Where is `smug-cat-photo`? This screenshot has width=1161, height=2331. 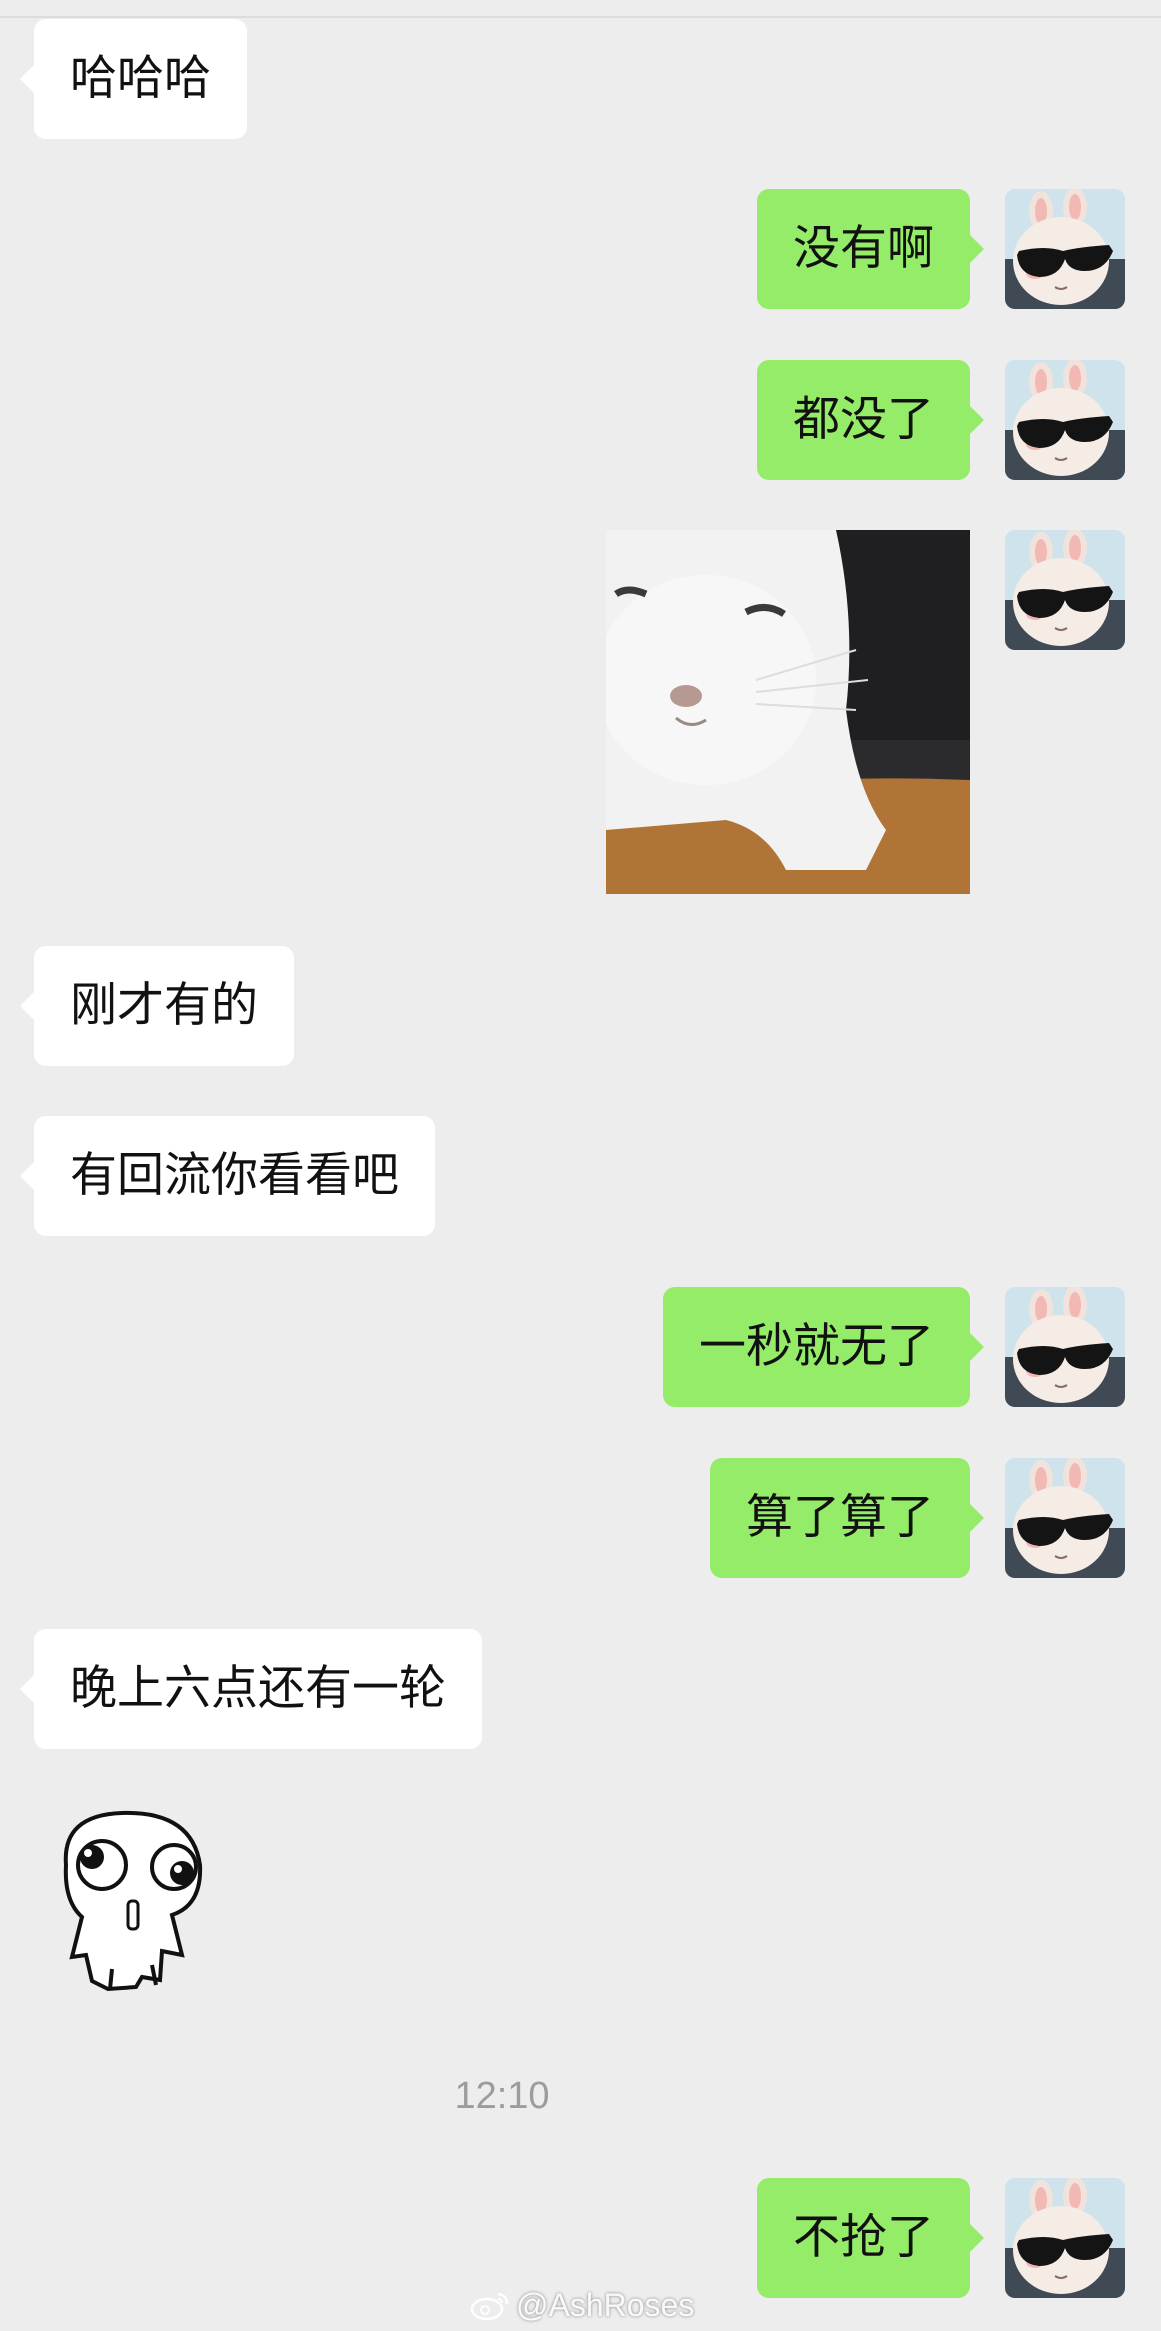 smug-cat-photo is located at coordinates (788, 712).